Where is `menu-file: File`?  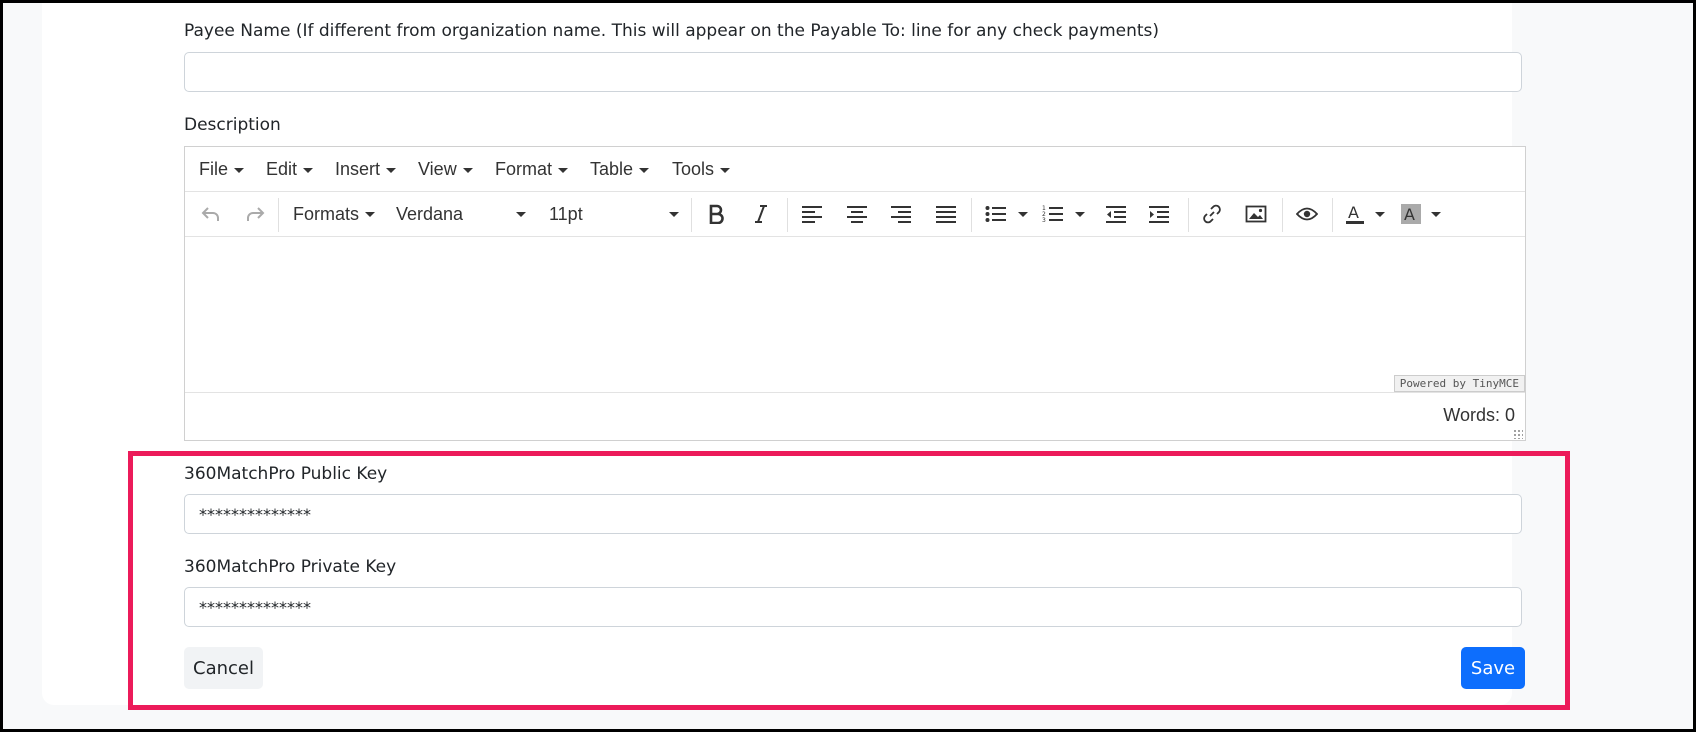 menu-file: File is located at coordinates (222, 169).